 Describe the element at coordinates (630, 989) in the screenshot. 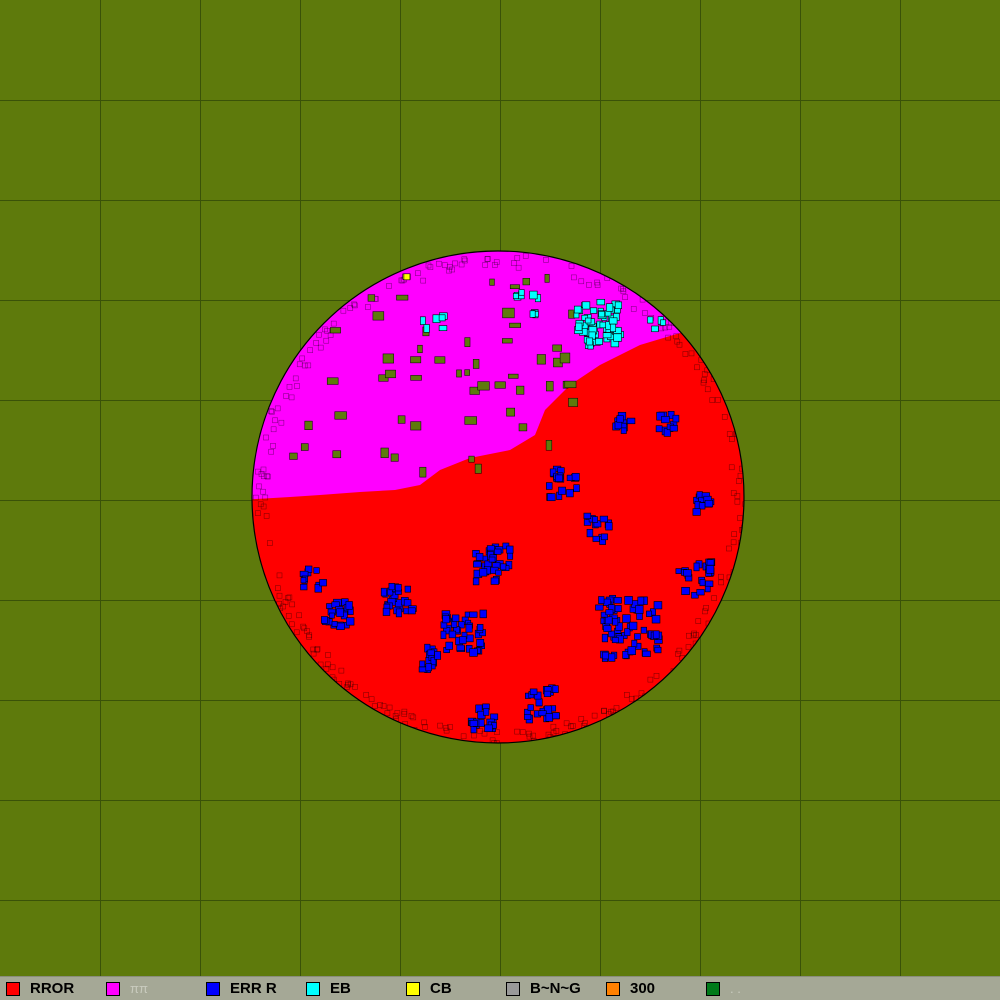

I see `legend-item: 300` at that location.